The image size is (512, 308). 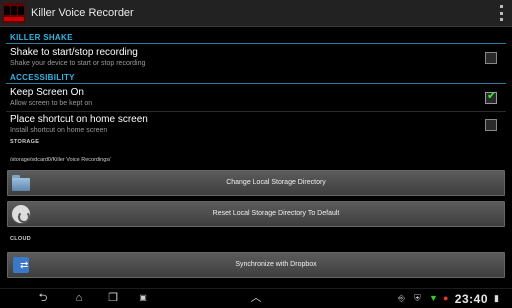 I want to click on pref-shortcut-summary: Install shortcut on home screen, so click(x=59, y=130).